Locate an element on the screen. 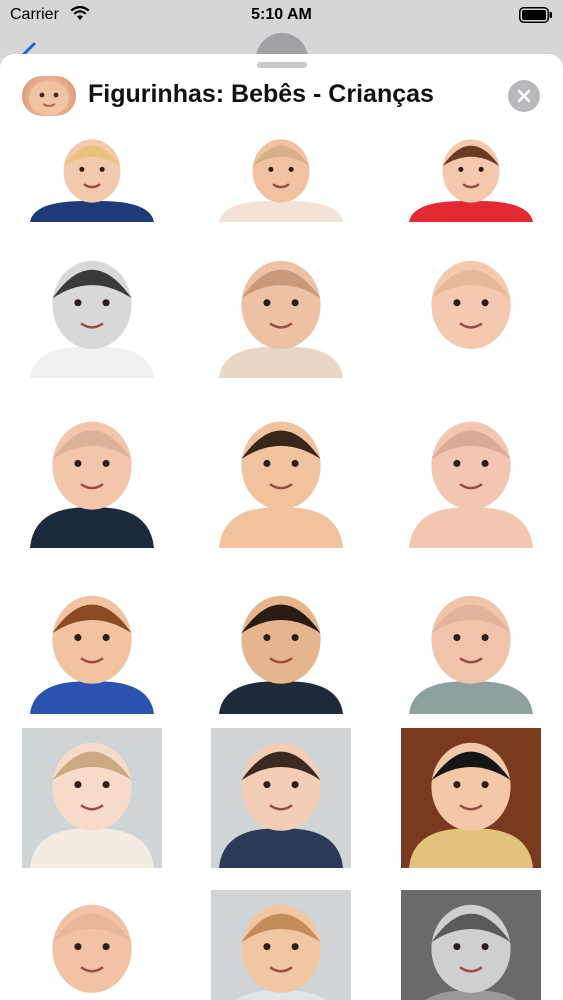  sticker-baby-grumpy-bw is located at coordinates (92, 315).